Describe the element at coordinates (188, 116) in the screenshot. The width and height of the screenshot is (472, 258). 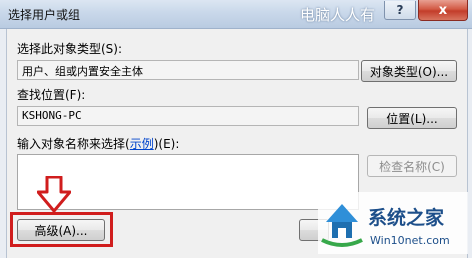
I see `location-field: KSHONG-PC` at that location.